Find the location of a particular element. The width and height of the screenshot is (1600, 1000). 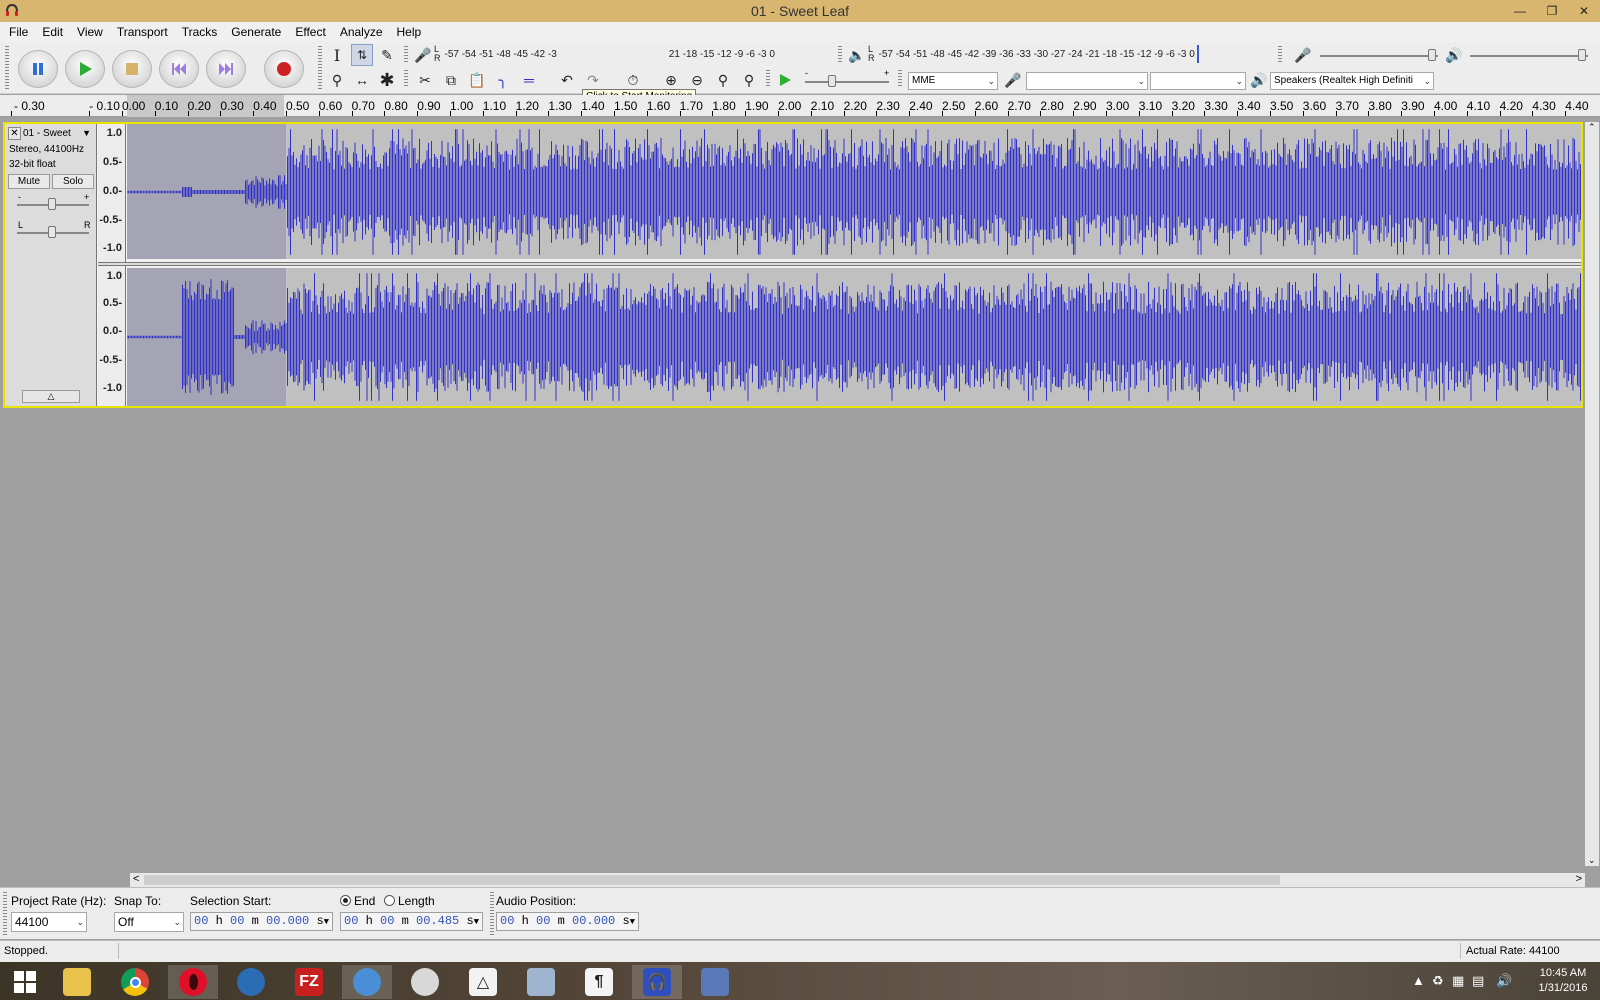

taskbar-system-tool is located at coordinates (367, 982).